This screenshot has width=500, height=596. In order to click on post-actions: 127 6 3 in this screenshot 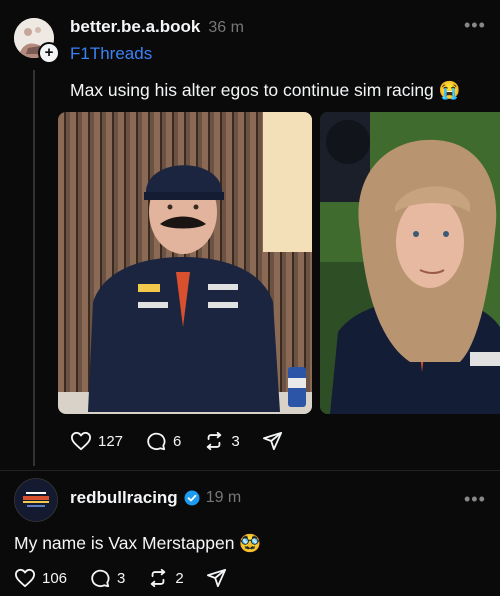, I will do `click(188, 441)`.